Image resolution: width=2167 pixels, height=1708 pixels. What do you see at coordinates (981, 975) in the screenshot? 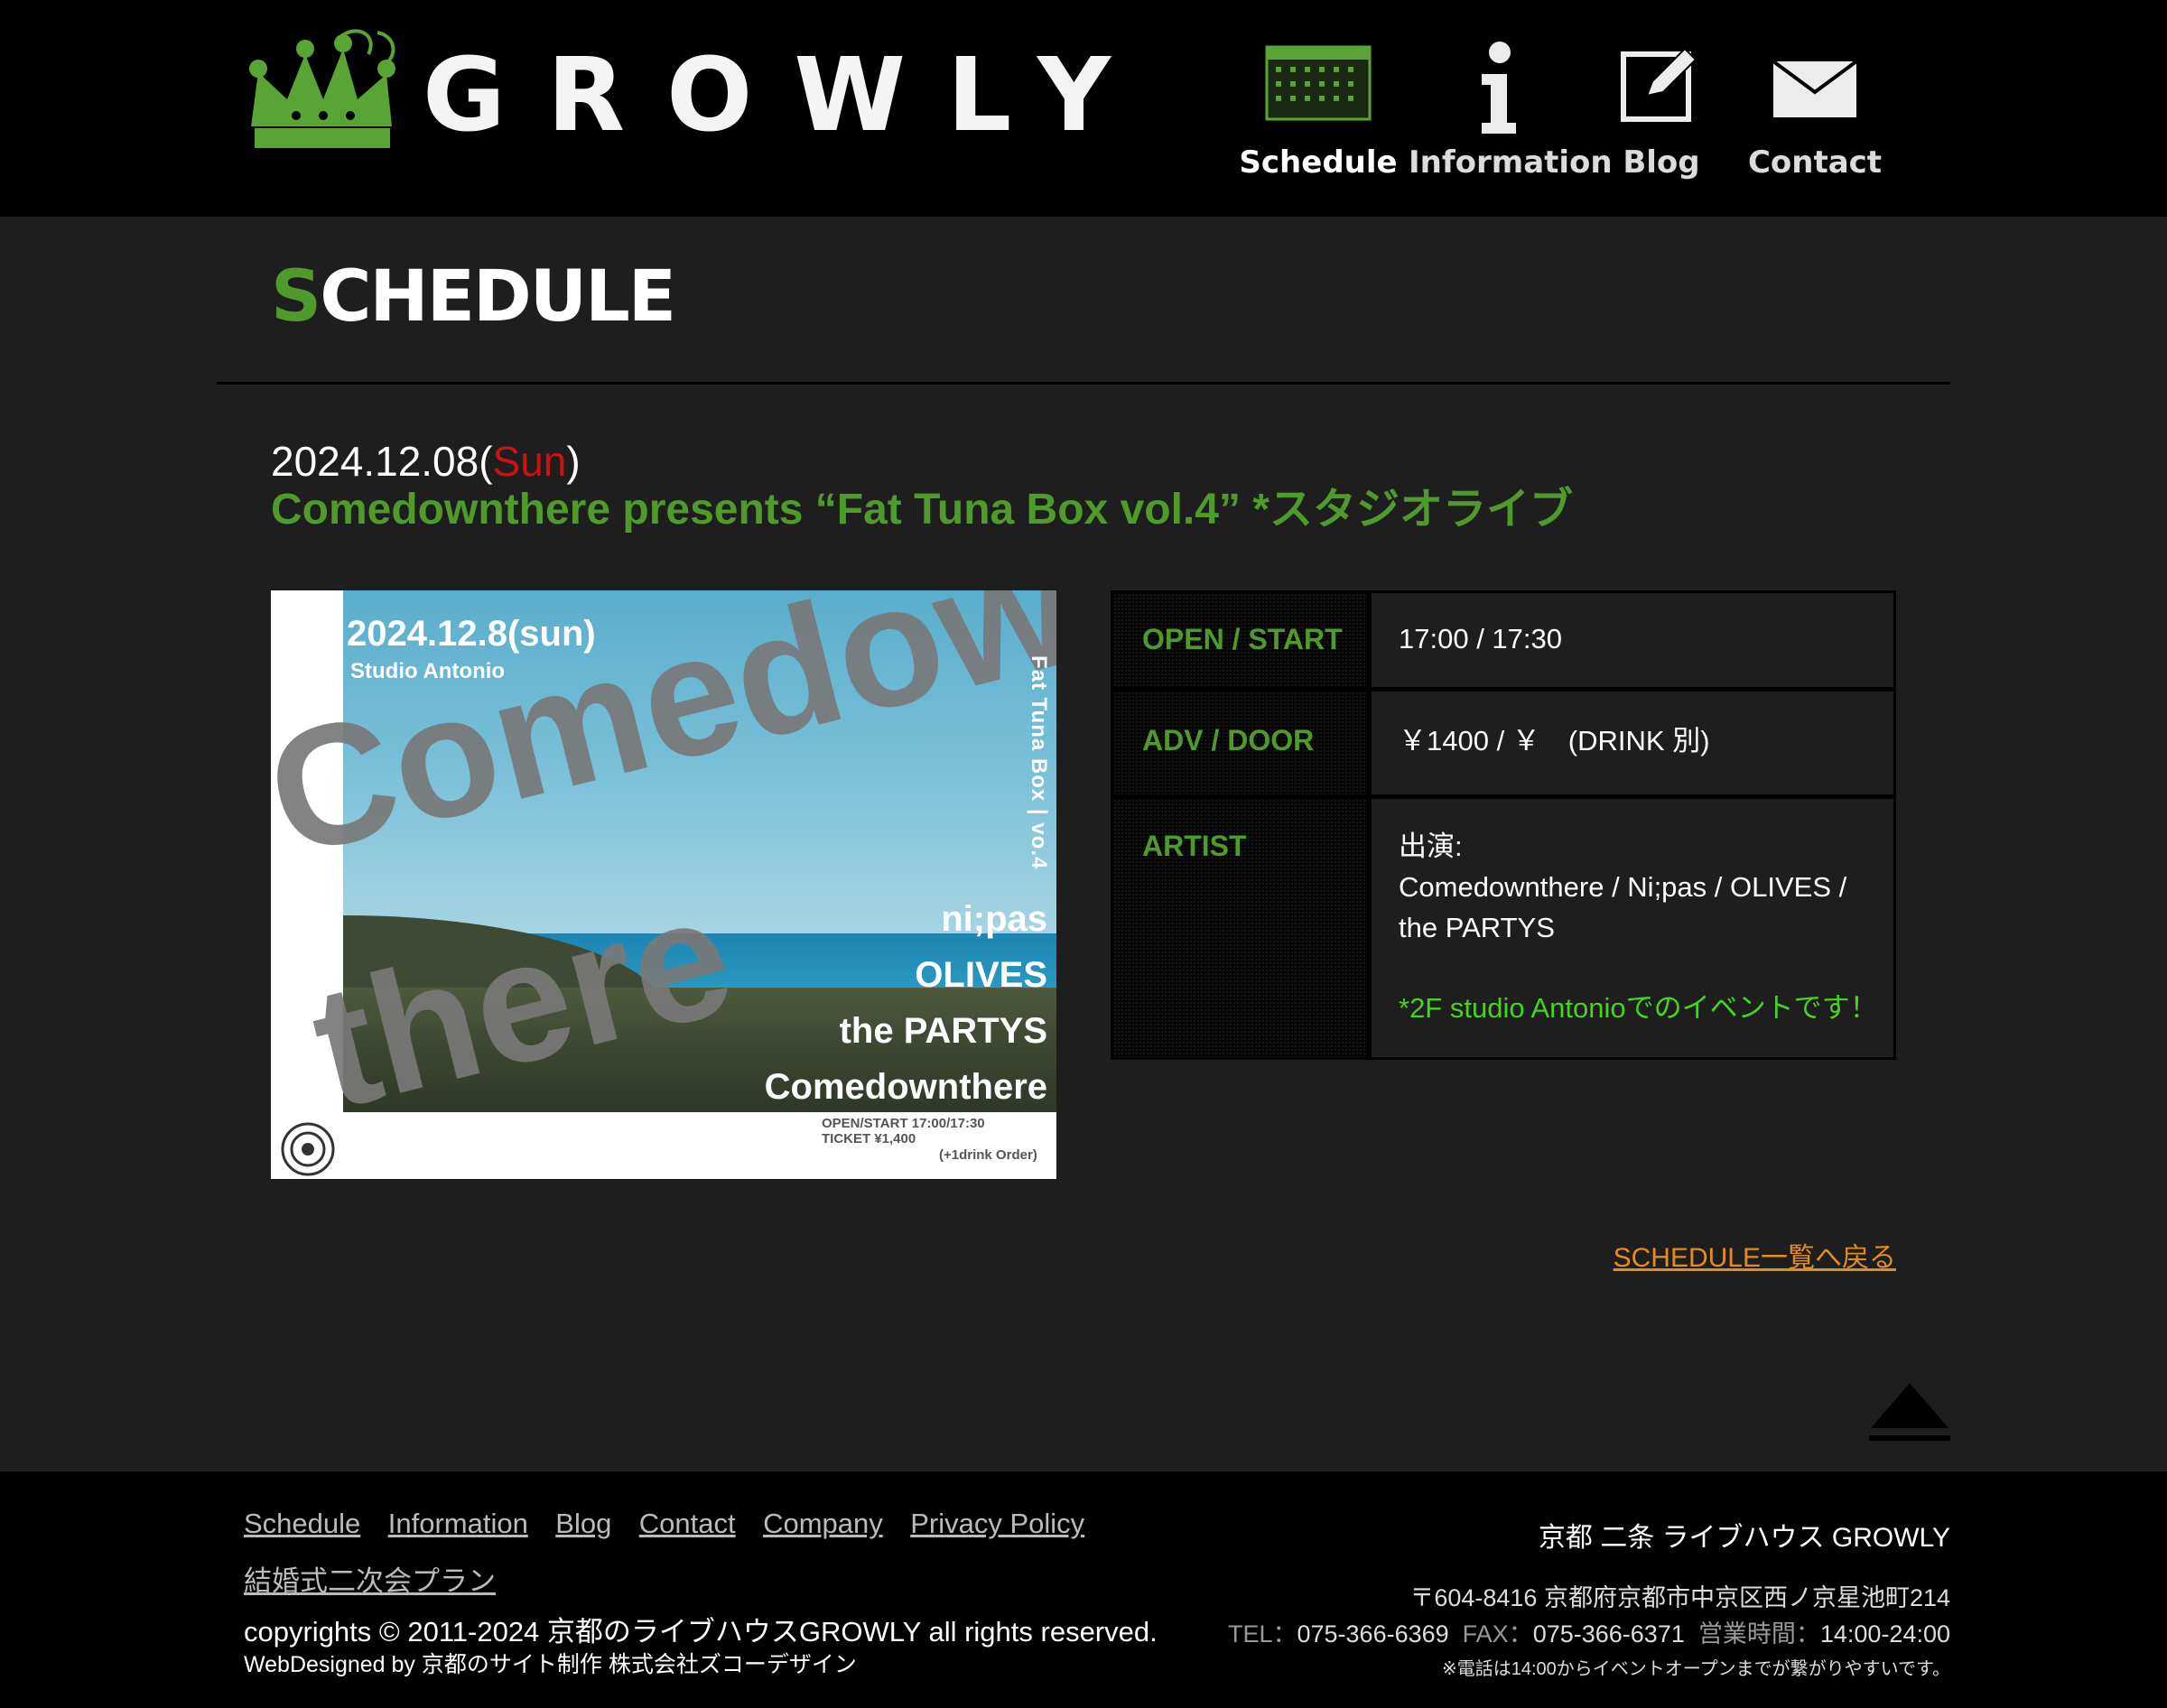
I see `flyer-artist: OLIVES` at bounding box center [981, 975].